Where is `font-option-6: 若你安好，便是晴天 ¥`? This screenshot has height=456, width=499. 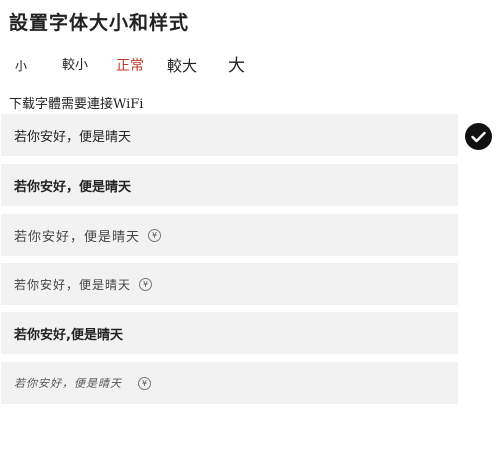
font-option-6: 若你安好，便是晴天 ¥ is located at coordinates (229, 383).